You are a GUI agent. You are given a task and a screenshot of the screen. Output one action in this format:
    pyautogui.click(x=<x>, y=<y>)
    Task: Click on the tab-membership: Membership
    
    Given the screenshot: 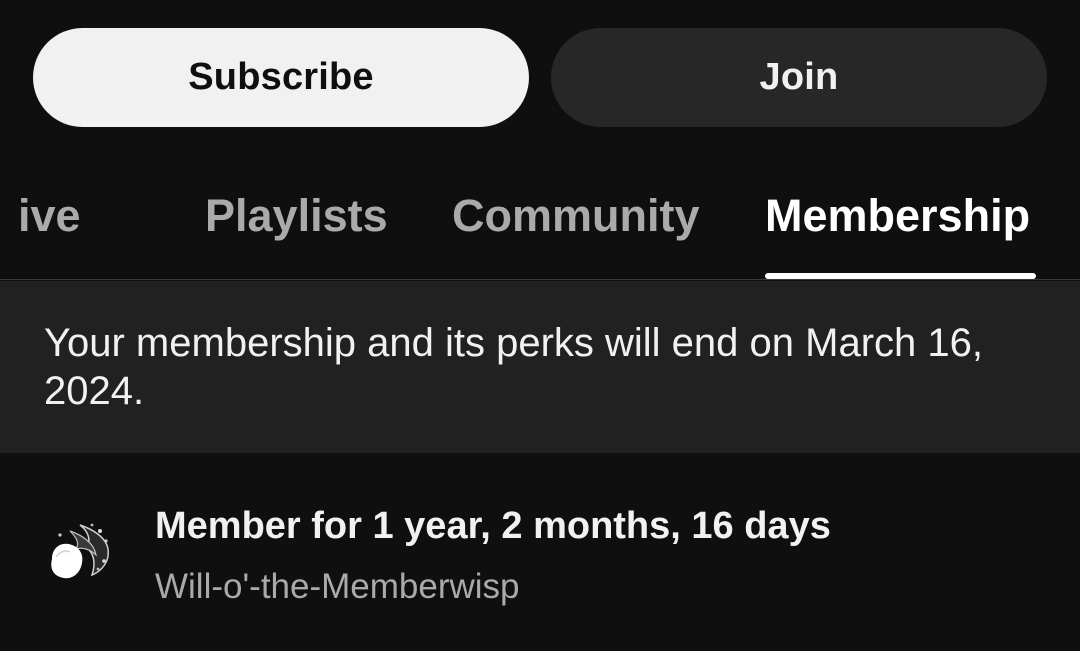 What is the action you would take?
    pyautogui.click(x=897, y=216)
    